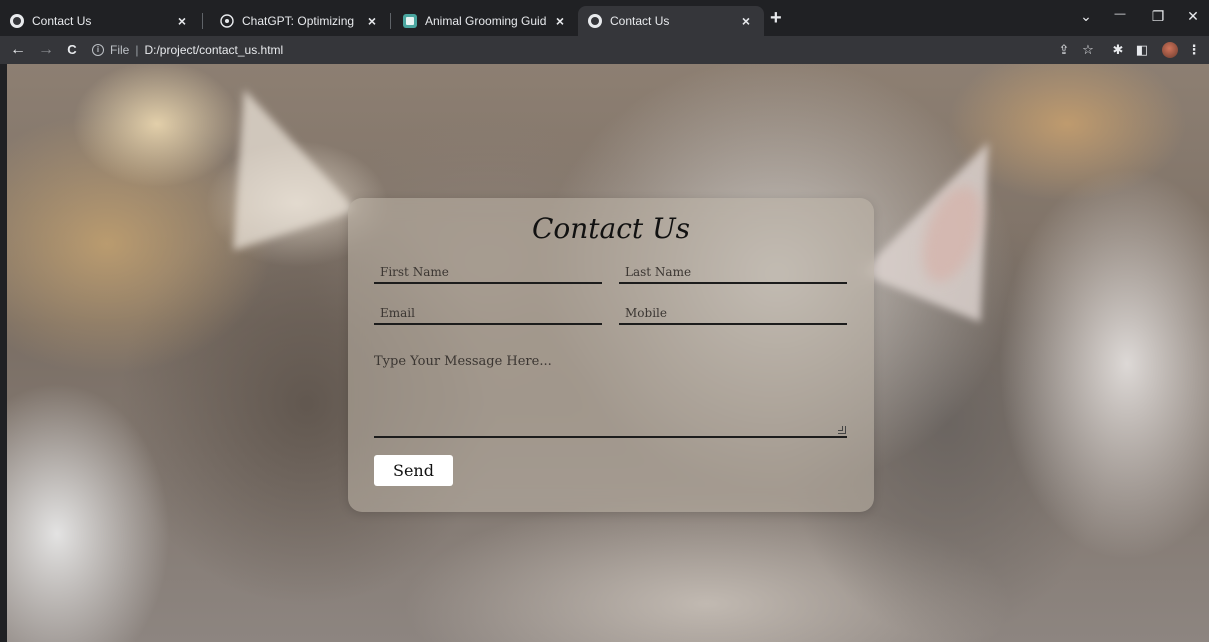  I want to click on send-button: Send, so click(413, 470).